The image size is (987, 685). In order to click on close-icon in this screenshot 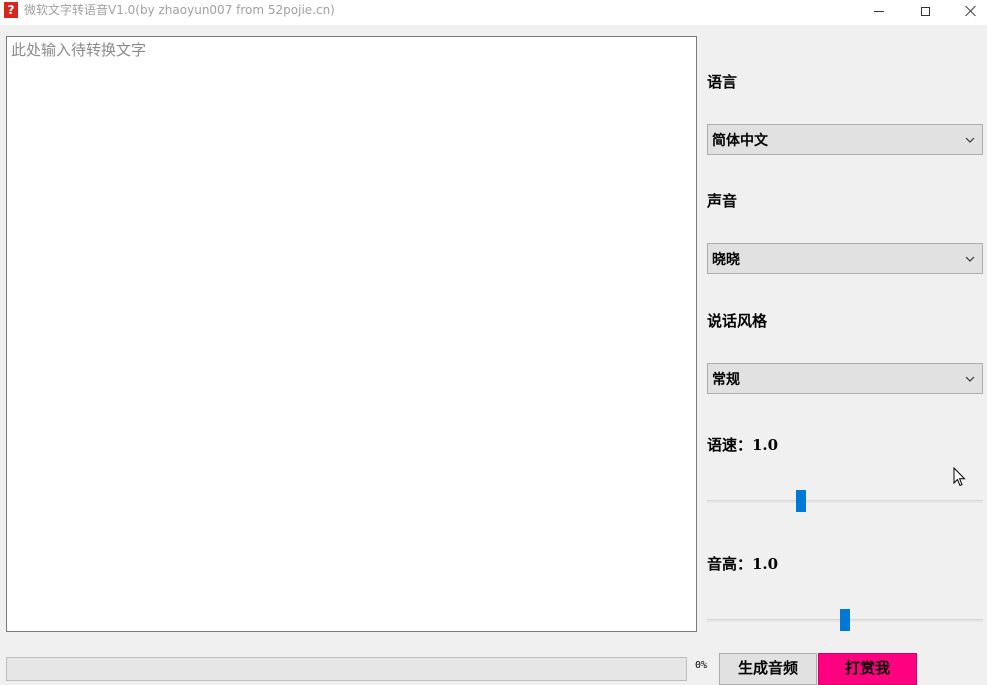, I will do `click(971, 11)`.